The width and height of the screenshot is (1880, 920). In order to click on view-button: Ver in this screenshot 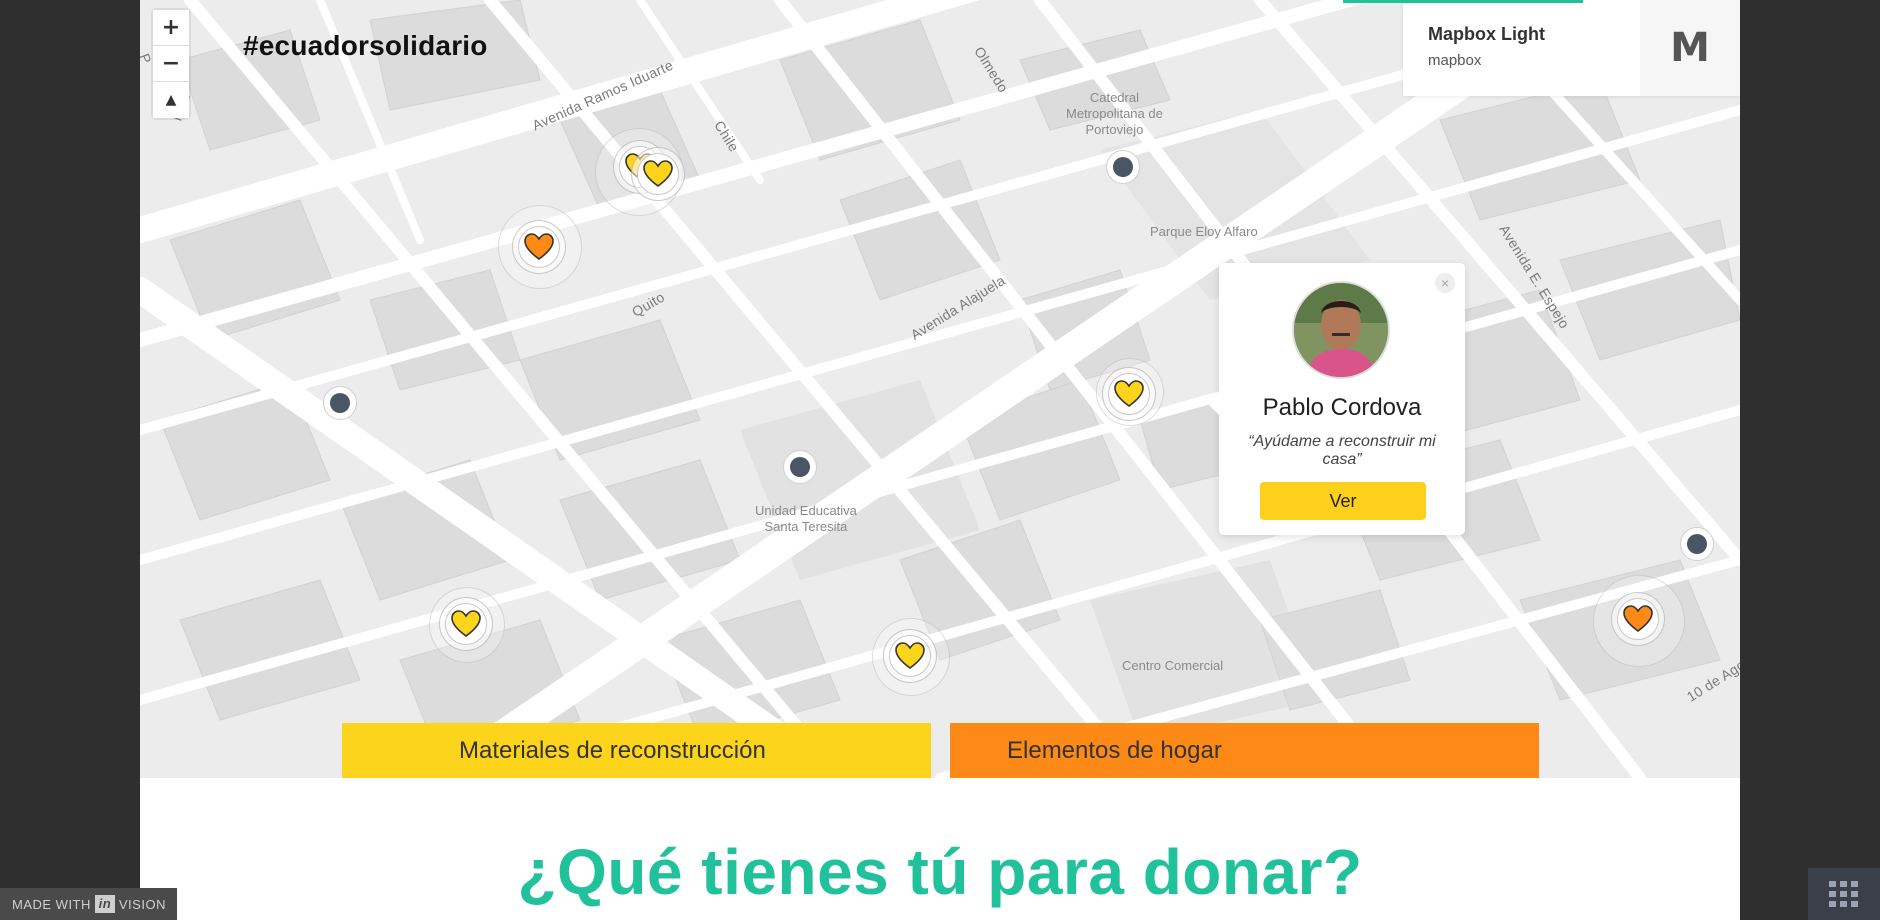, I will do `click(1343, 501)`.